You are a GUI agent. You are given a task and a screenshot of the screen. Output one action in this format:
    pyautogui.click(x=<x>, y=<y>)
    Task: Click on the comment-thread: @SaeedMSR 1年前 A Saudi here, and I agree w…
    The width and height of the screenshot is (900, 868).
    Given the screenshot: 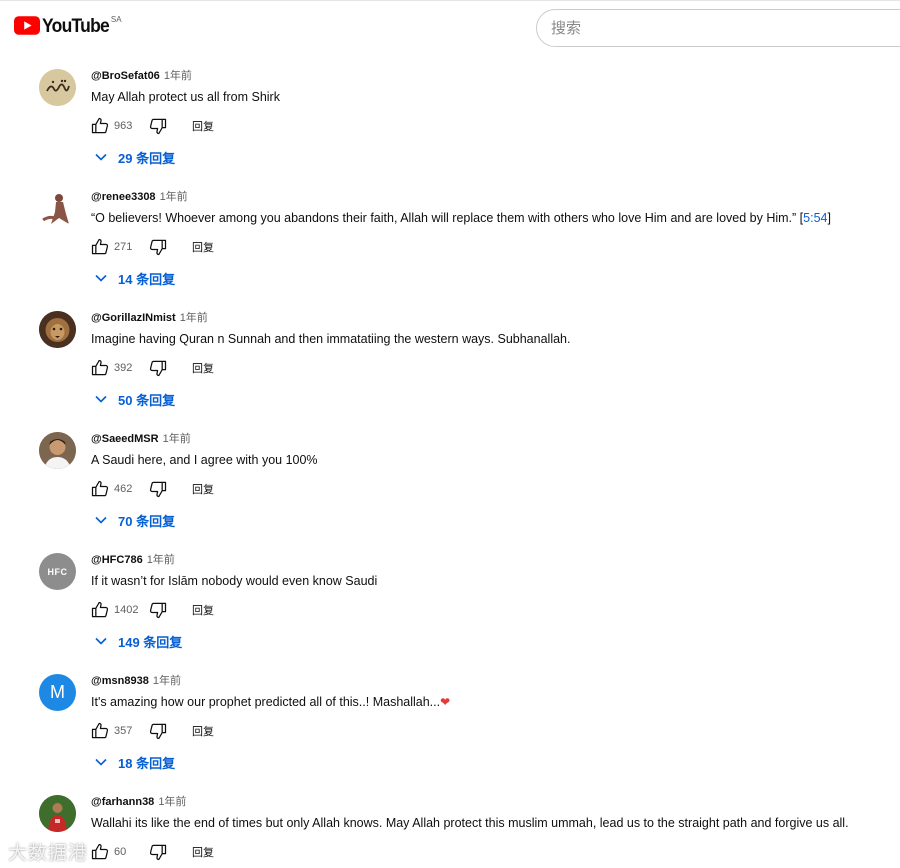 What is the action you would take?
    pyautogui.click(x=450, y=477)
    